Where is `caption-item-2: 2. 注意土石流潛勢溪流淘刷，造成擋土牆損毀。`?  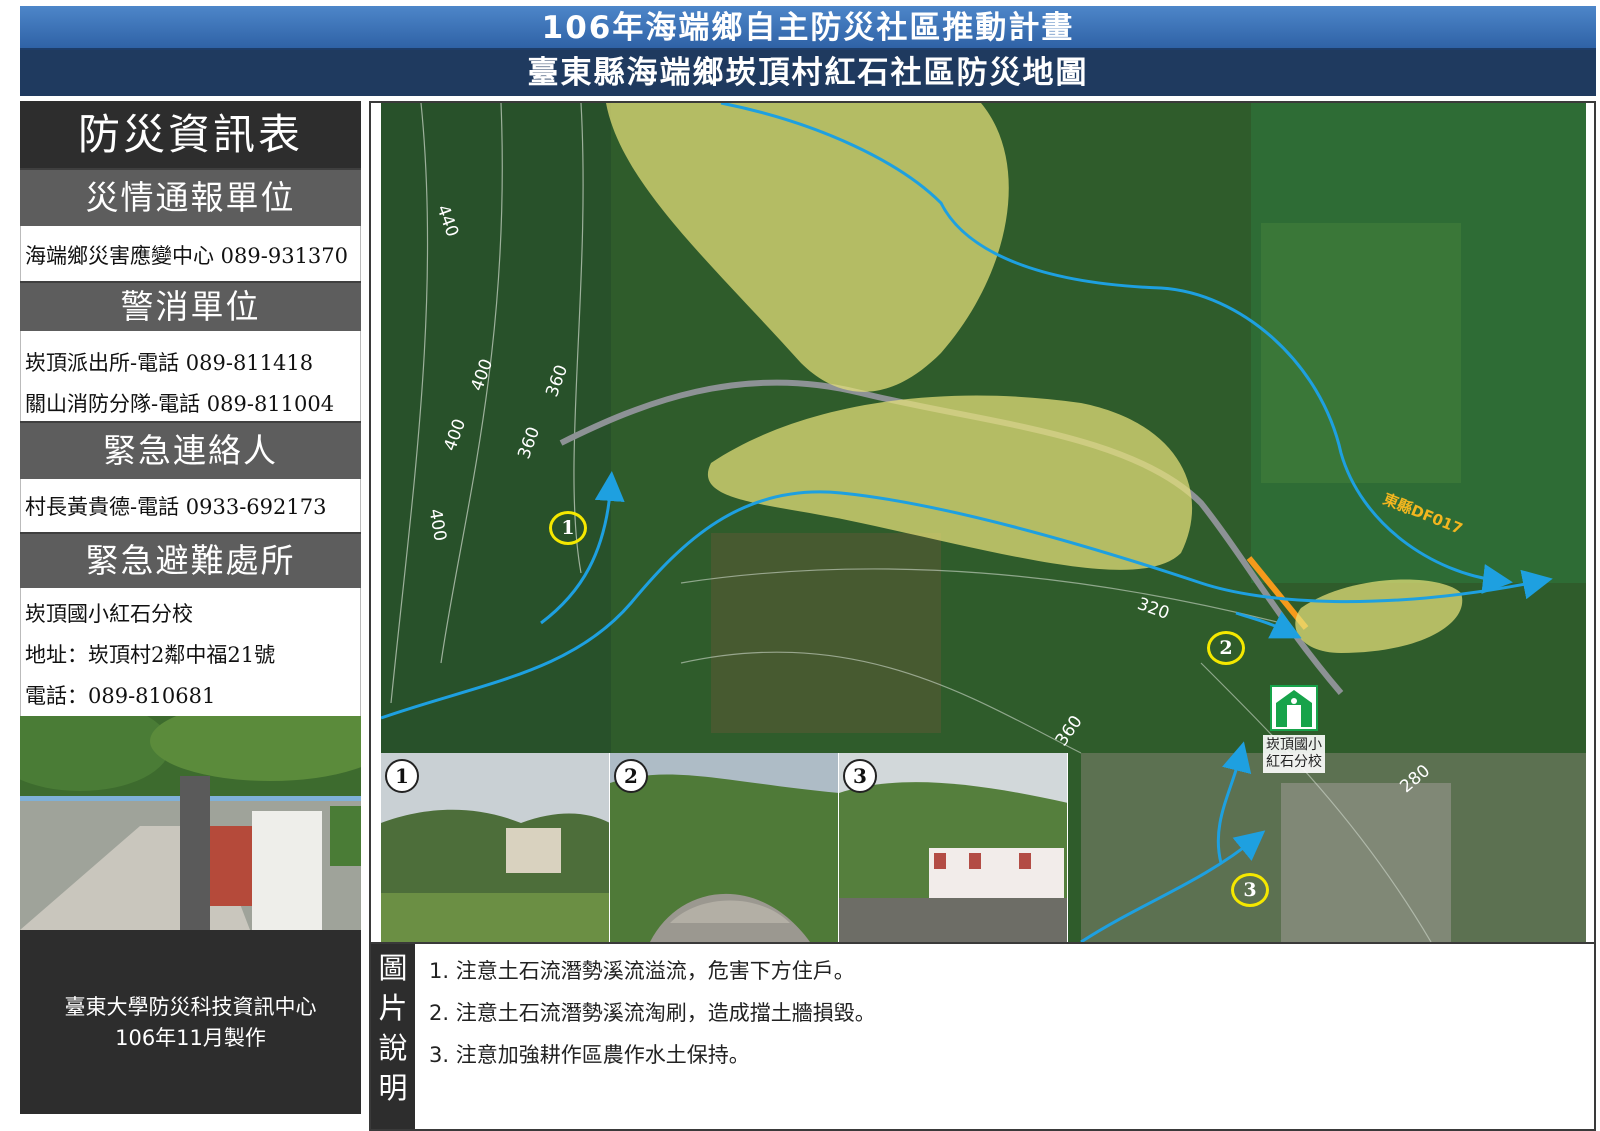 caption-item-2: 2. 注意土石流潛勢溪流淘刷，造成擋土牆損毀。 is located at coordinates (652, 1013).